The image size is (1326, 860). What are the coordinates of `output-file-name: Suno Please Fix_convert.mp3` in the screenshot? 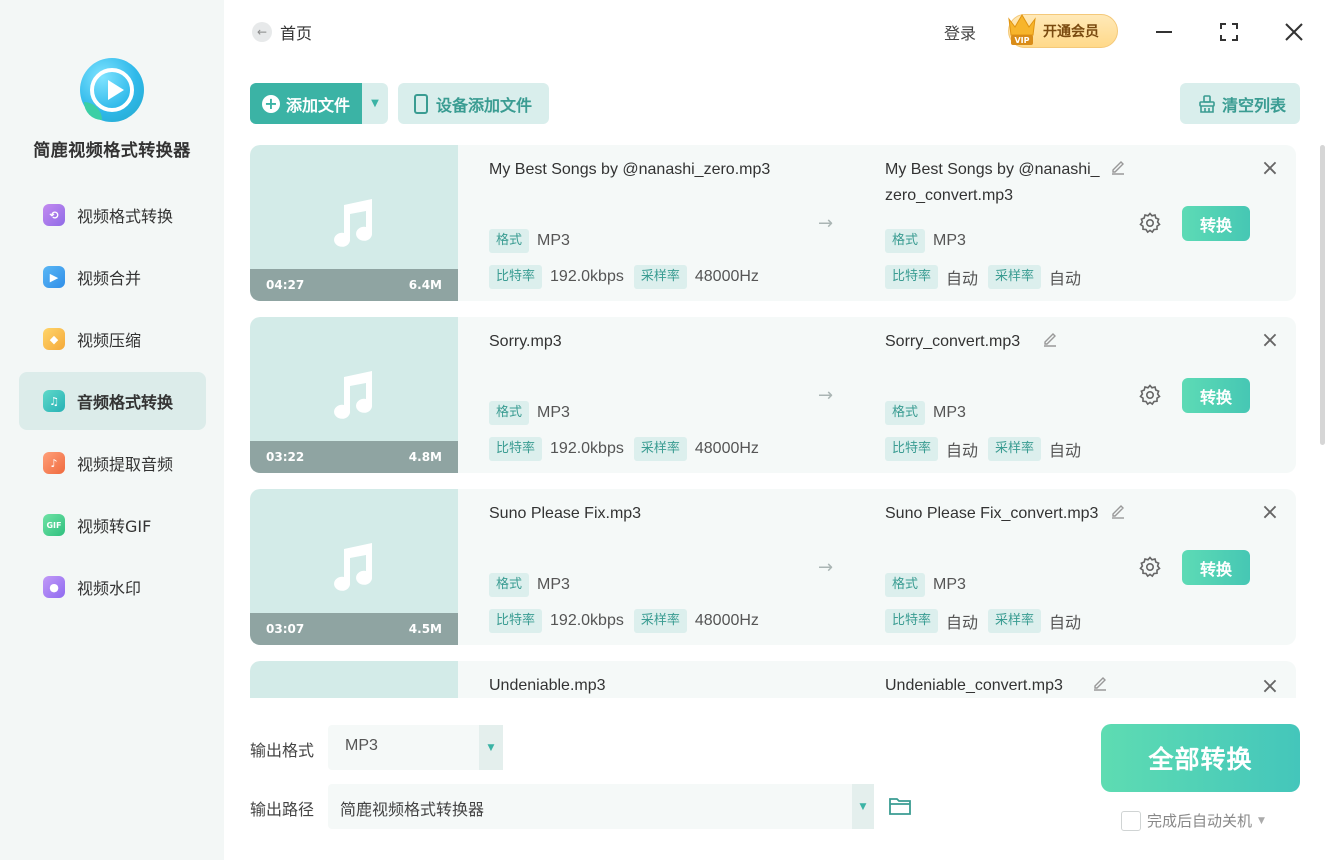 It's located at (996, 514).